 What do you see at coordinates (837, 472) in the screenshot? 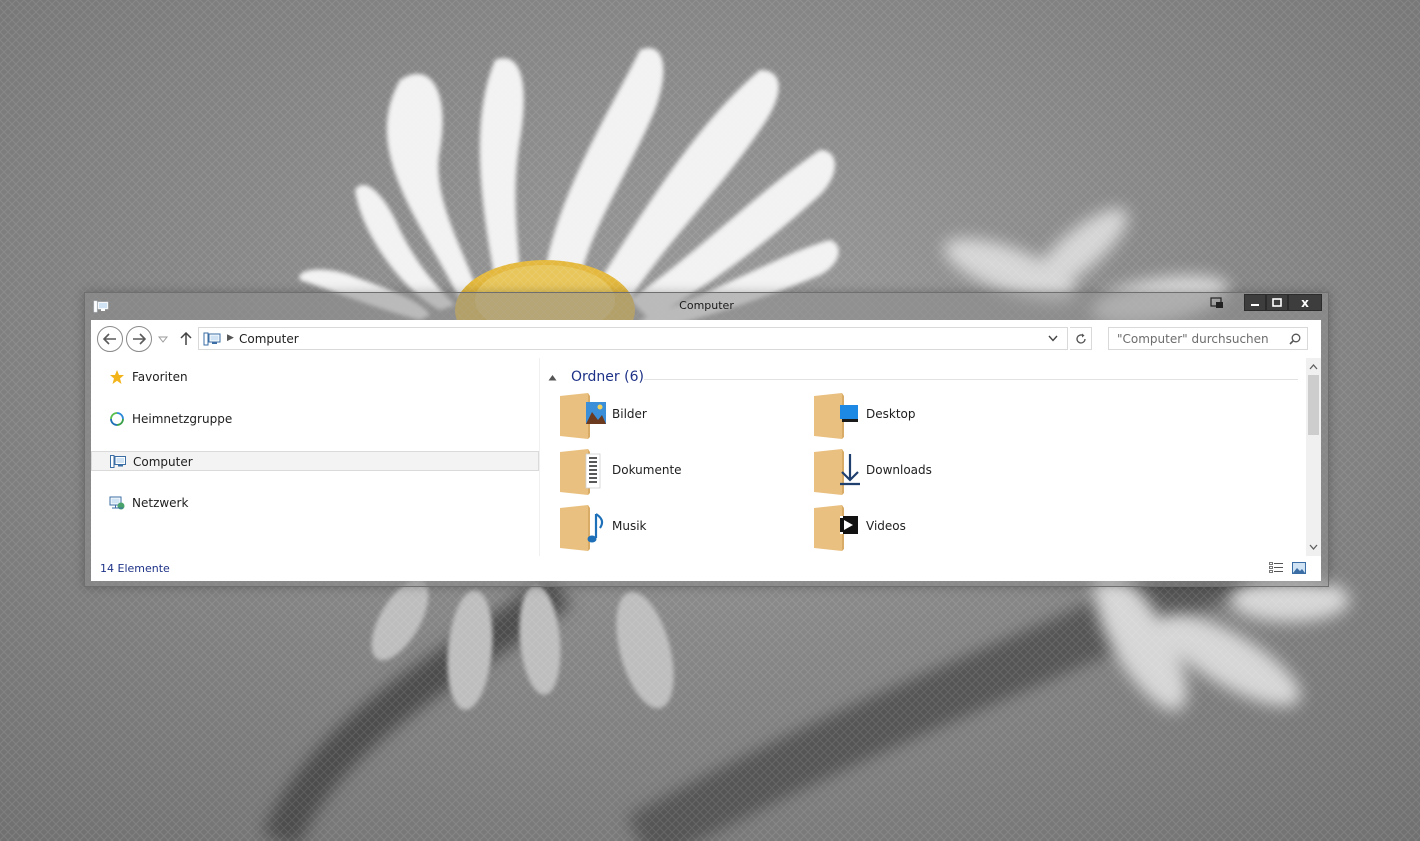
I see `downloads-icon` at bounding box center [837, 472].